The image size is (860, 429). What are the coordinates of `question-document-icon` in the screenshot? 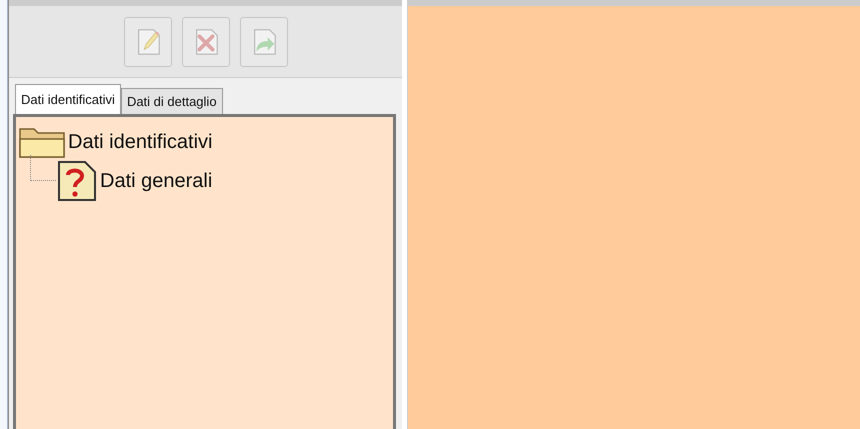 It's located at (77, 181).